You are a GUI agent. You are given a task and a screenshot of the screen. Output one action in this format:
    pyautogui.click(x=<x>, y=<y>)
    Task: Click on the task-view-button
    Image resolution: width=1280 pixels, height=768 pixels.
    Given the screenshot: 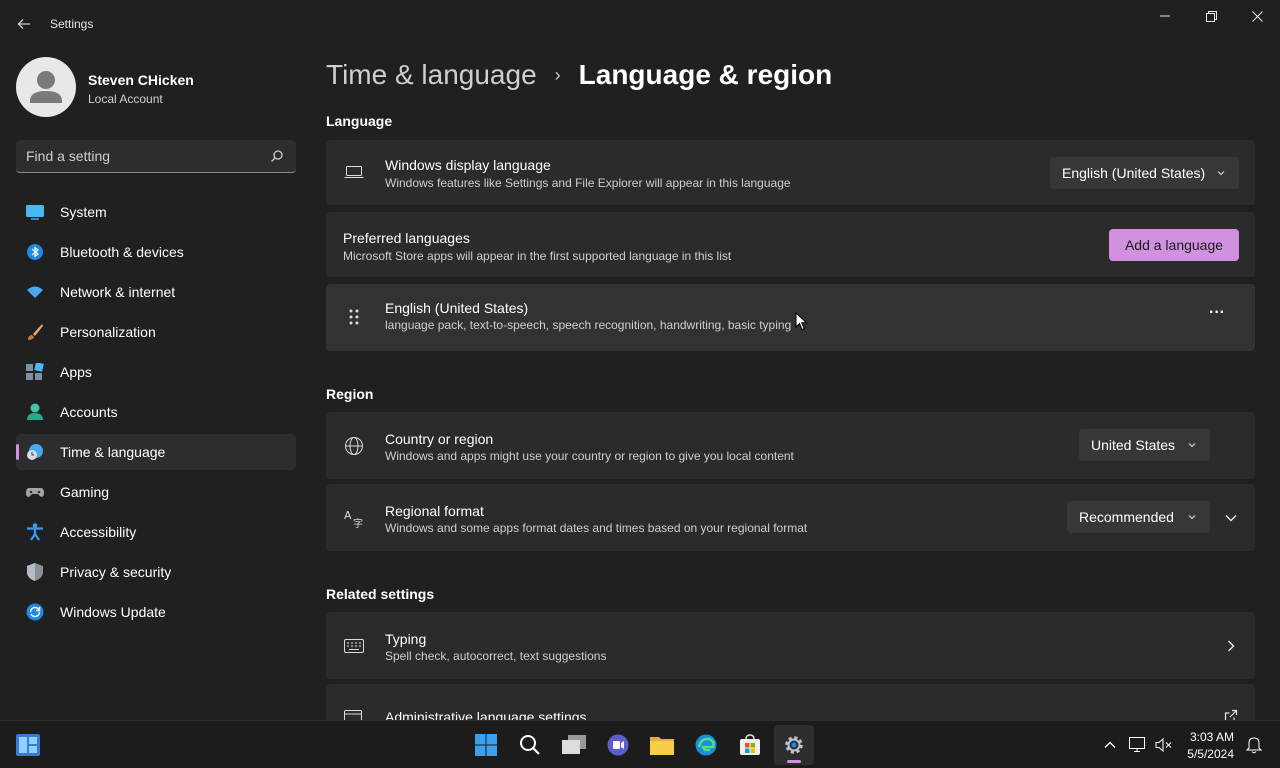 What is the action you would take?
    pyautogui.click(x=574, y=745)
    